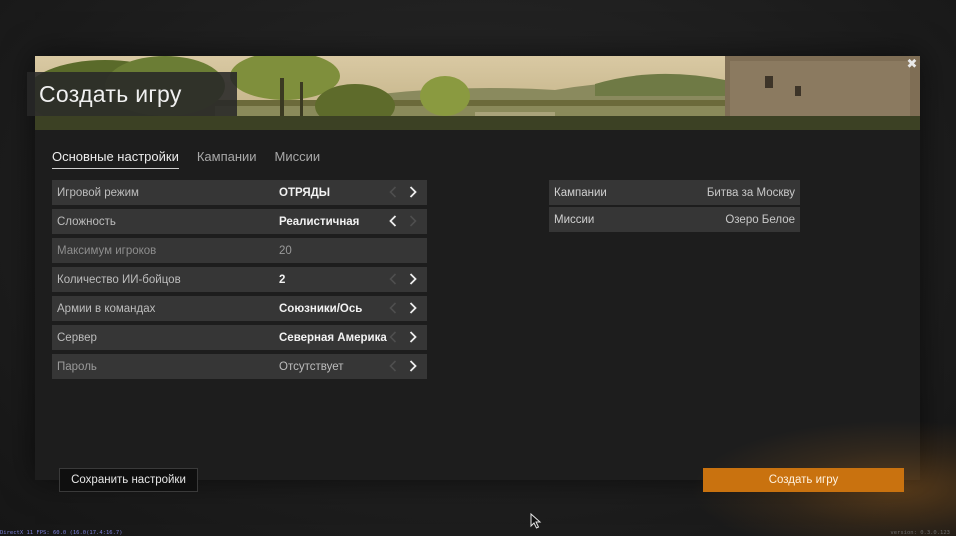 The height and width of the screenshot is (536, 956). What do you see at coordinates (239, 366) in the screenshot?
I see `setting-row-password: Пароль Отсутствует` at bounding box center [239, 366].